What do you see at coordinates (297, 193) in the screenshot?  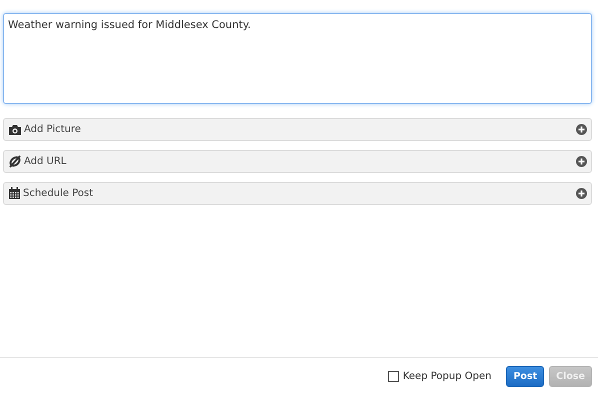 I see `section-header: Schedule Post` at bounding box center [297, 193].